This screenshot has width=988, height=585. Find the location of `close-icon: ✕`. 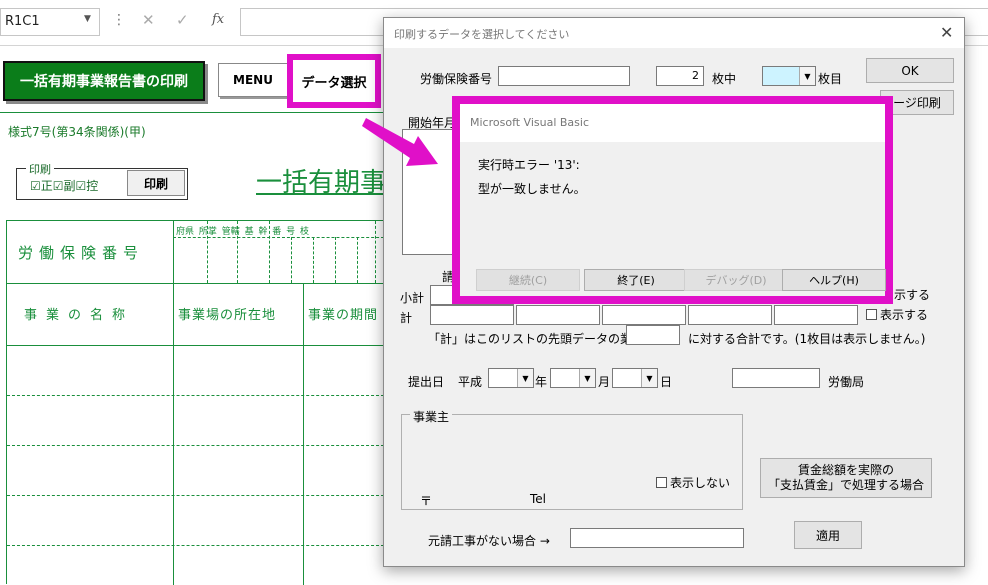

close-icon: ✕ is located at coordinates (946, 32).